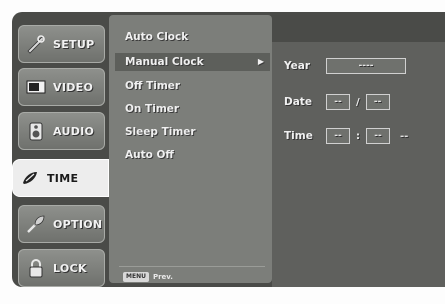 This screenshot has height=304, width=445. What do you see at coordinates (162, 277) in the screenshot?
I see `footer-label: Prev.` at bounding box center [162, 277].